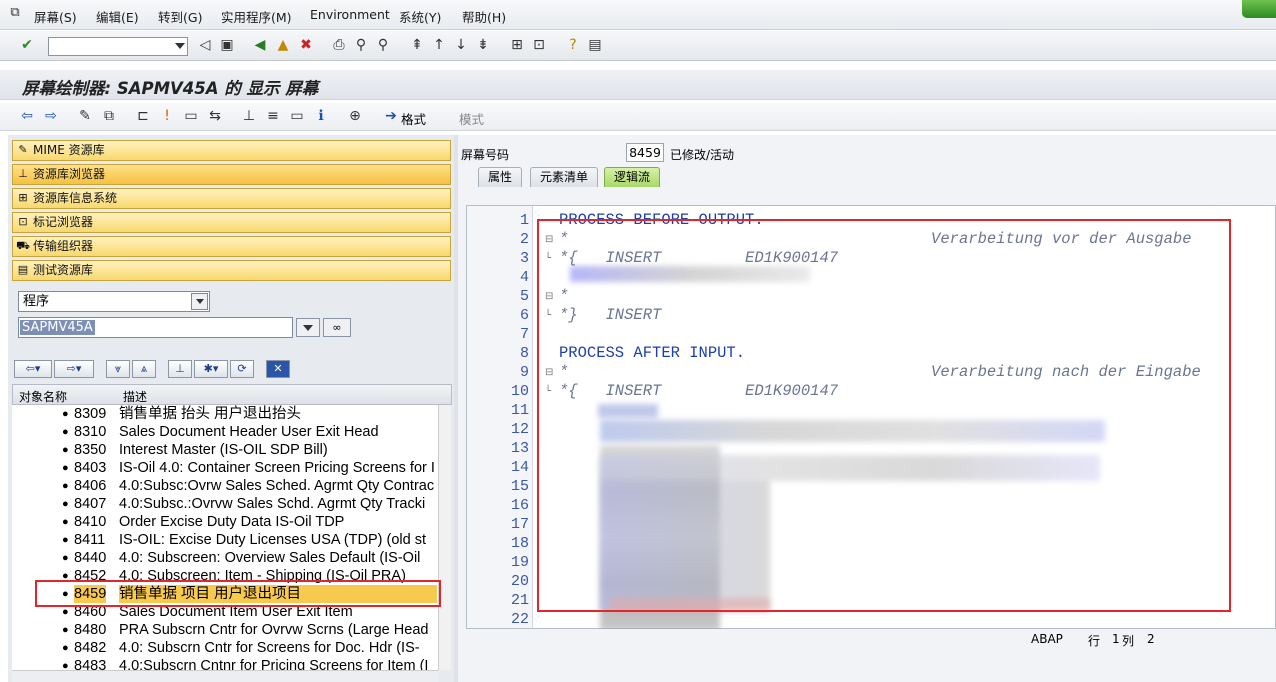 This screenshot has width=1276, height=682. Describe the element at coordinates (519, 581) in the screenshot. I see `line-number: 20` at that location.